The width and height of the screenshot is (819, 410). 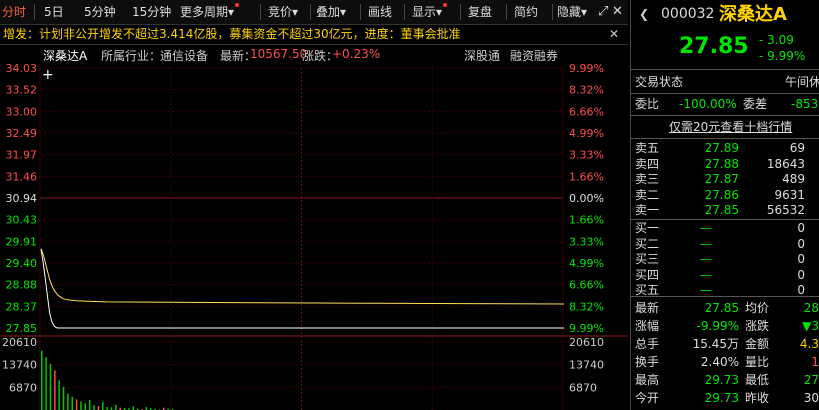 I want to click on fullscreen-icon: ⤢, so click(x=603, y=12).